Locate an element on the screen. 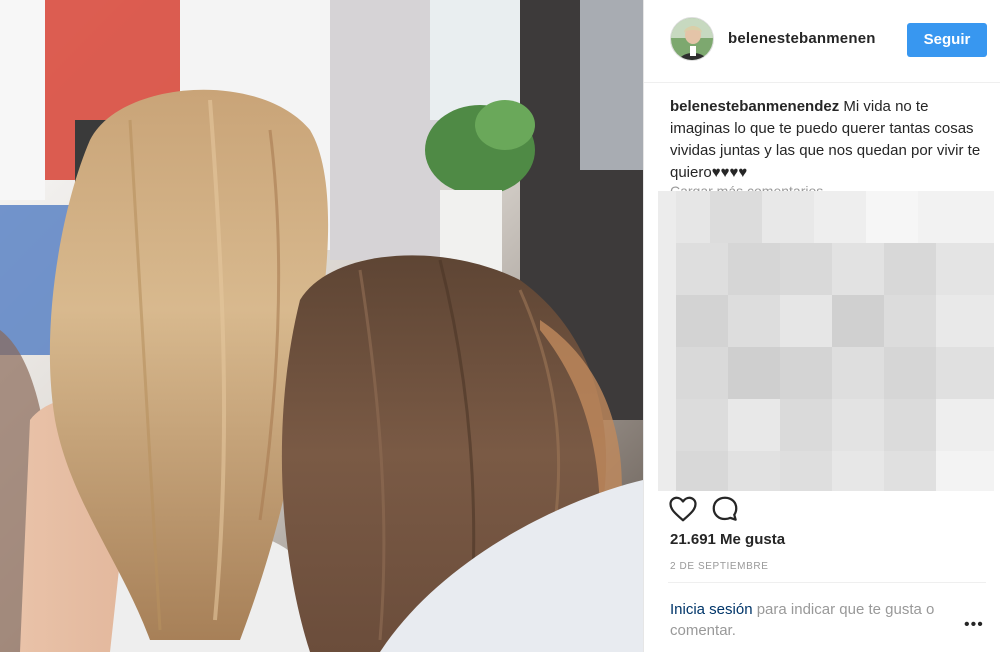 Image resolution: width=1000 pixels, height=652 pixels. avatar-image is located at coordinates (692, 39).